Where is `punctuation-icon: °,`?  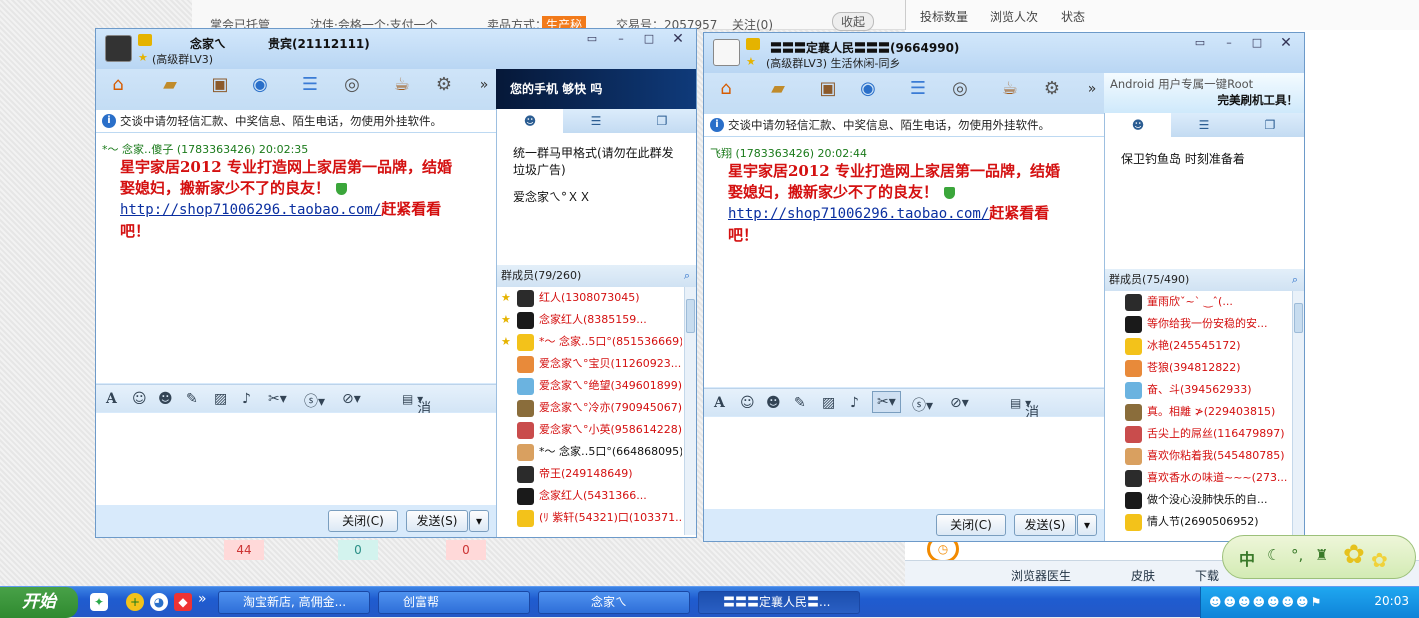
punctuation-icon: °, is located at coordinates (1297, 555).